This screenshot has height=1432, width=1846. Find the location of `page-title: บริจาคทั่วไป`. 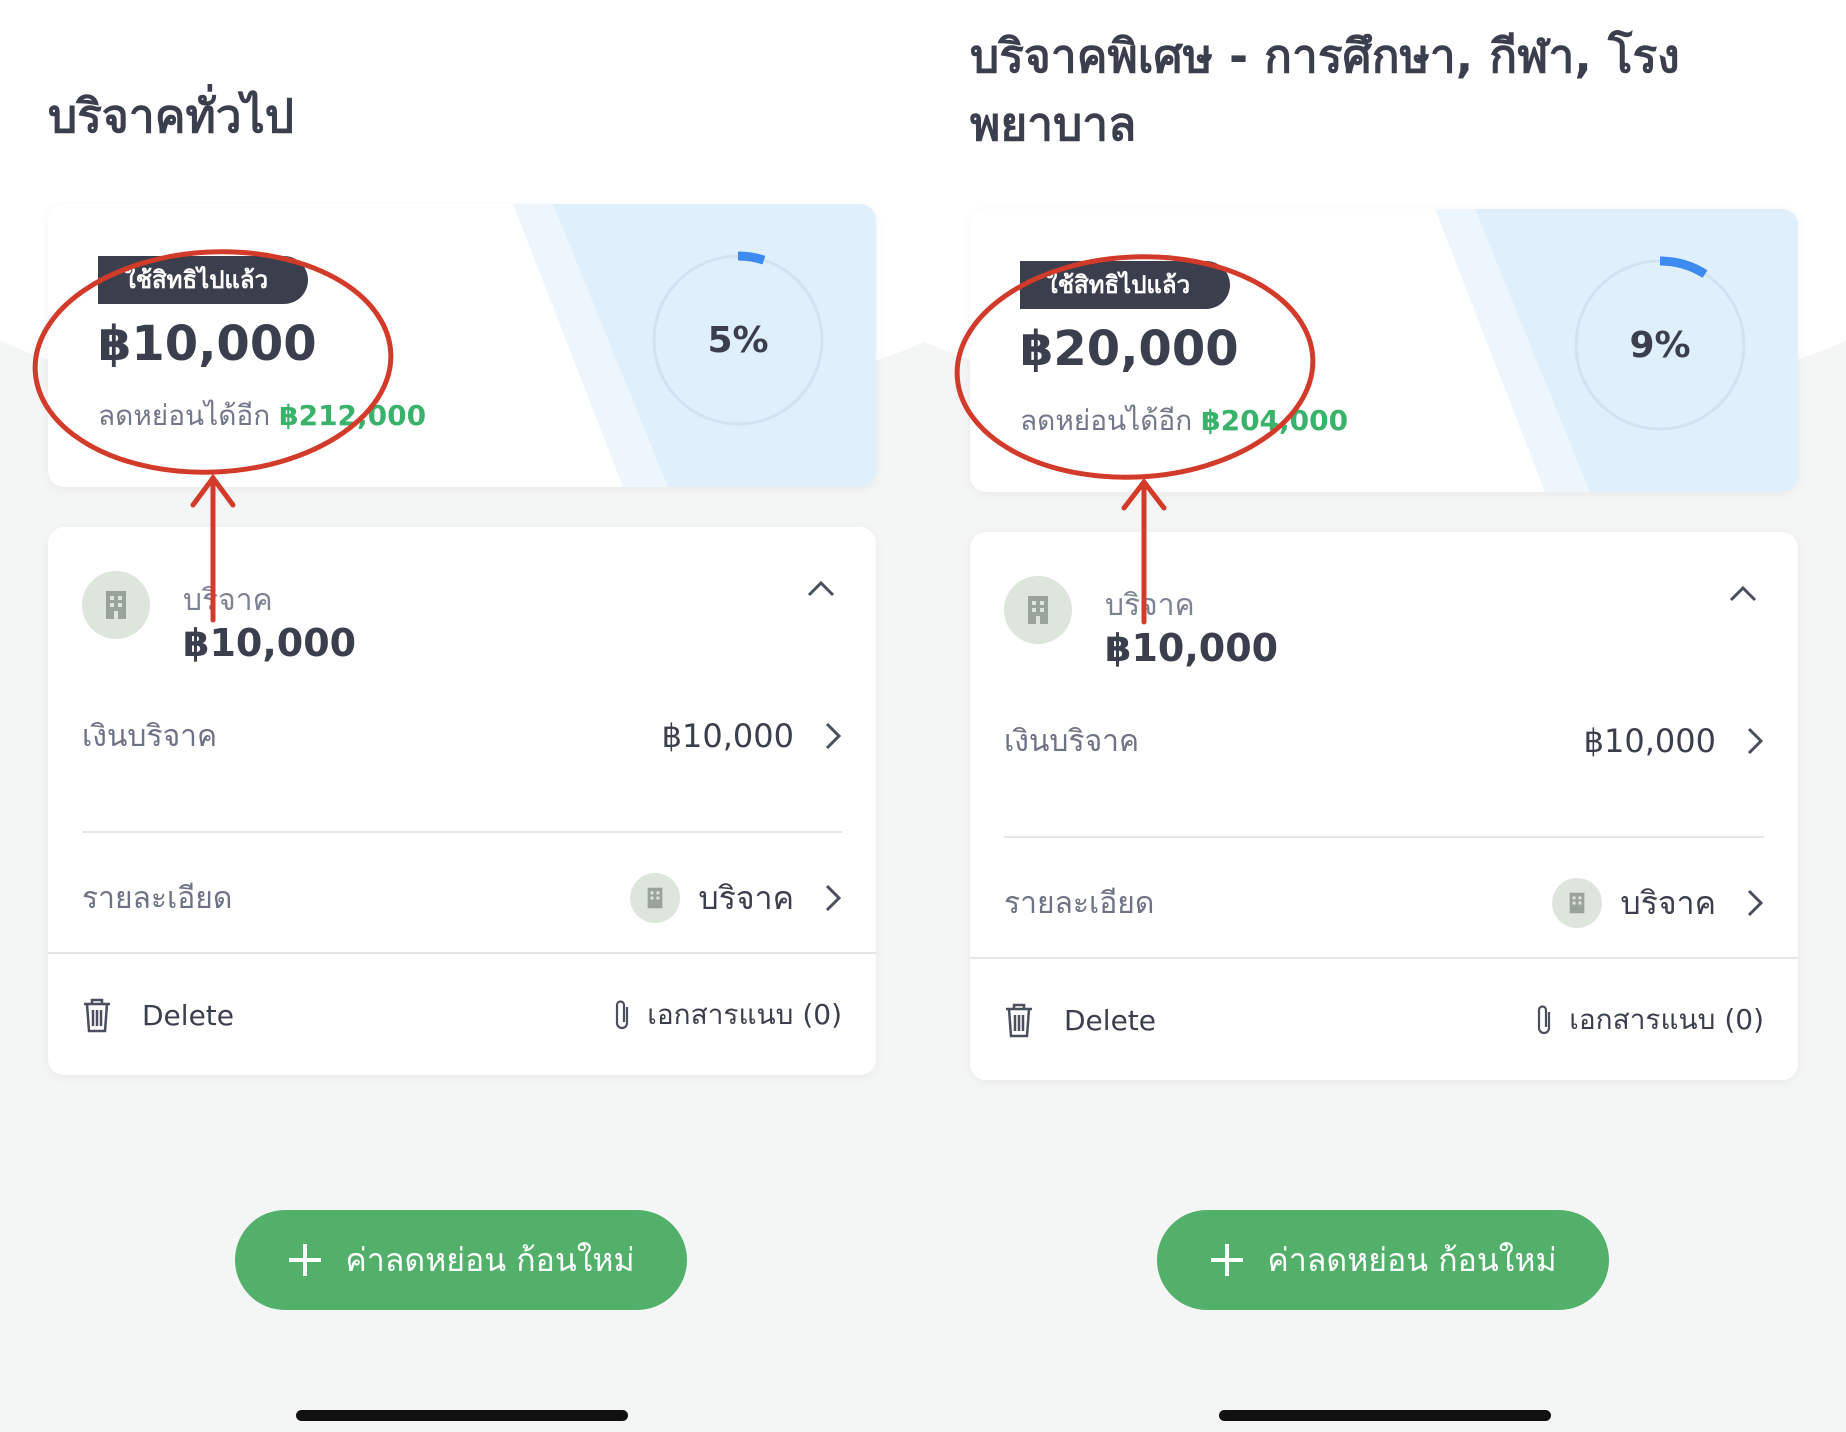

page-title: บริจาคทั่วไป is located at coordinates (171, 116).